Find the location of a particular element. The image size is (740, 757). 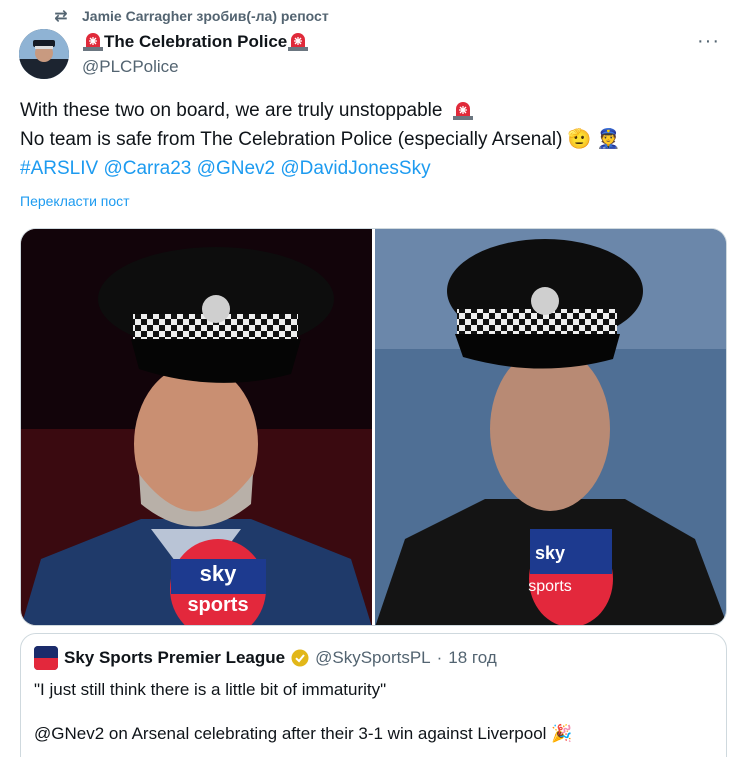

retweet-icon: ⇄ is located at coordinates (61, 16).